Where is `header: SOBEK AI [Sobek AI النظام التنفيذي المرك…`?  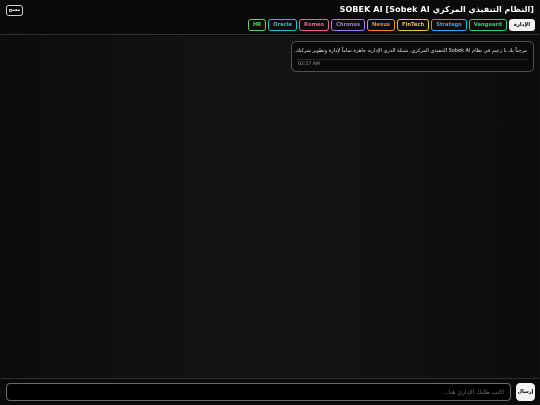 header: SOBEK AI [Sobek AI النظام التنفيذي المرك… is located at coordinates (270, 18).